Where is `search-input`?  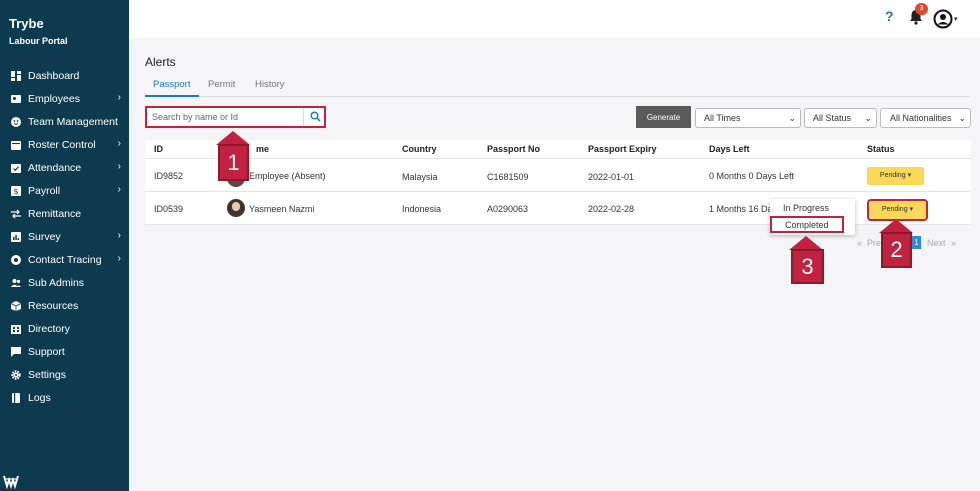 search-input is located at coordinates (225, 117).